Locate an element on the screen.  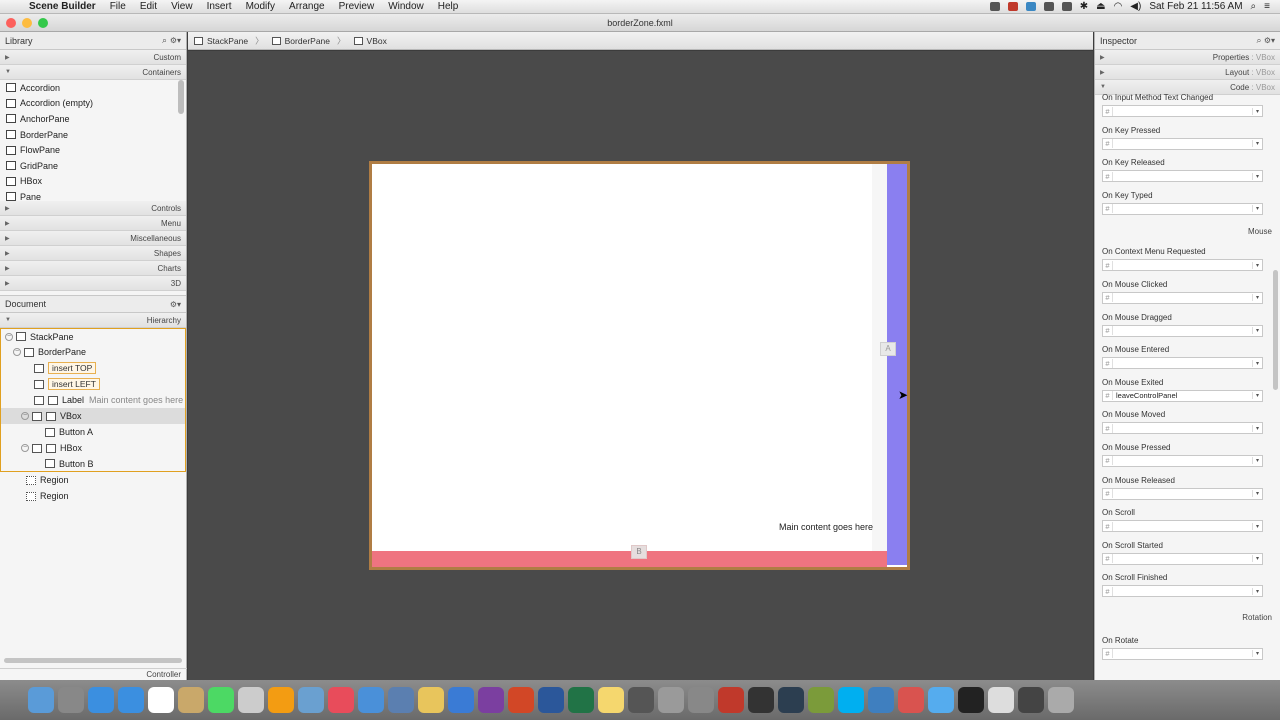
dock-finder-icon is located at coordinates (41, 700).